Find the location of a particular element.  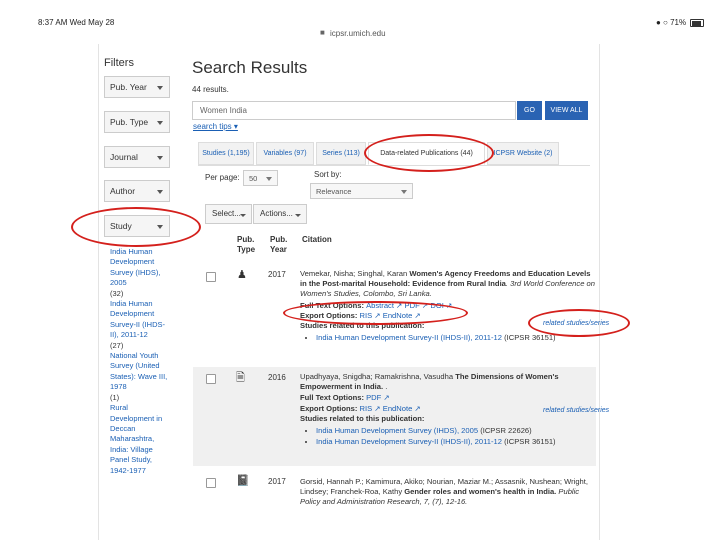

column-header-pub-type: Pub. Type is located at coordinates (250, 245).